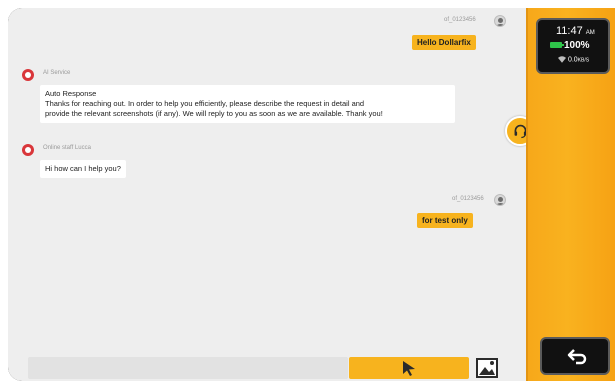 The width and height of the screenshot is (615, 381). I want to click on send-arrow-icon, so click(409, 368).